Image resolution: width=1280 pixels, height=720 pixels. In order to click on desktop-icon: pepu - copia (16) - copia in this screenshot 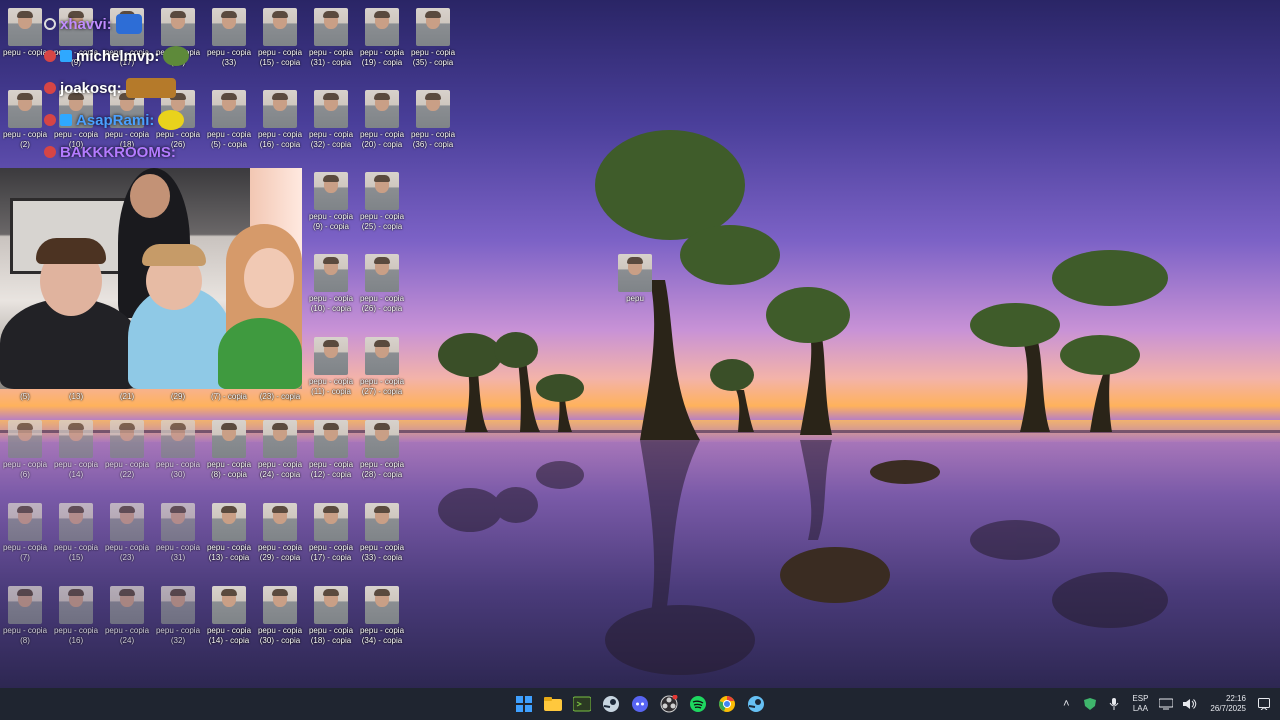, I will do `click(280, 124)`.